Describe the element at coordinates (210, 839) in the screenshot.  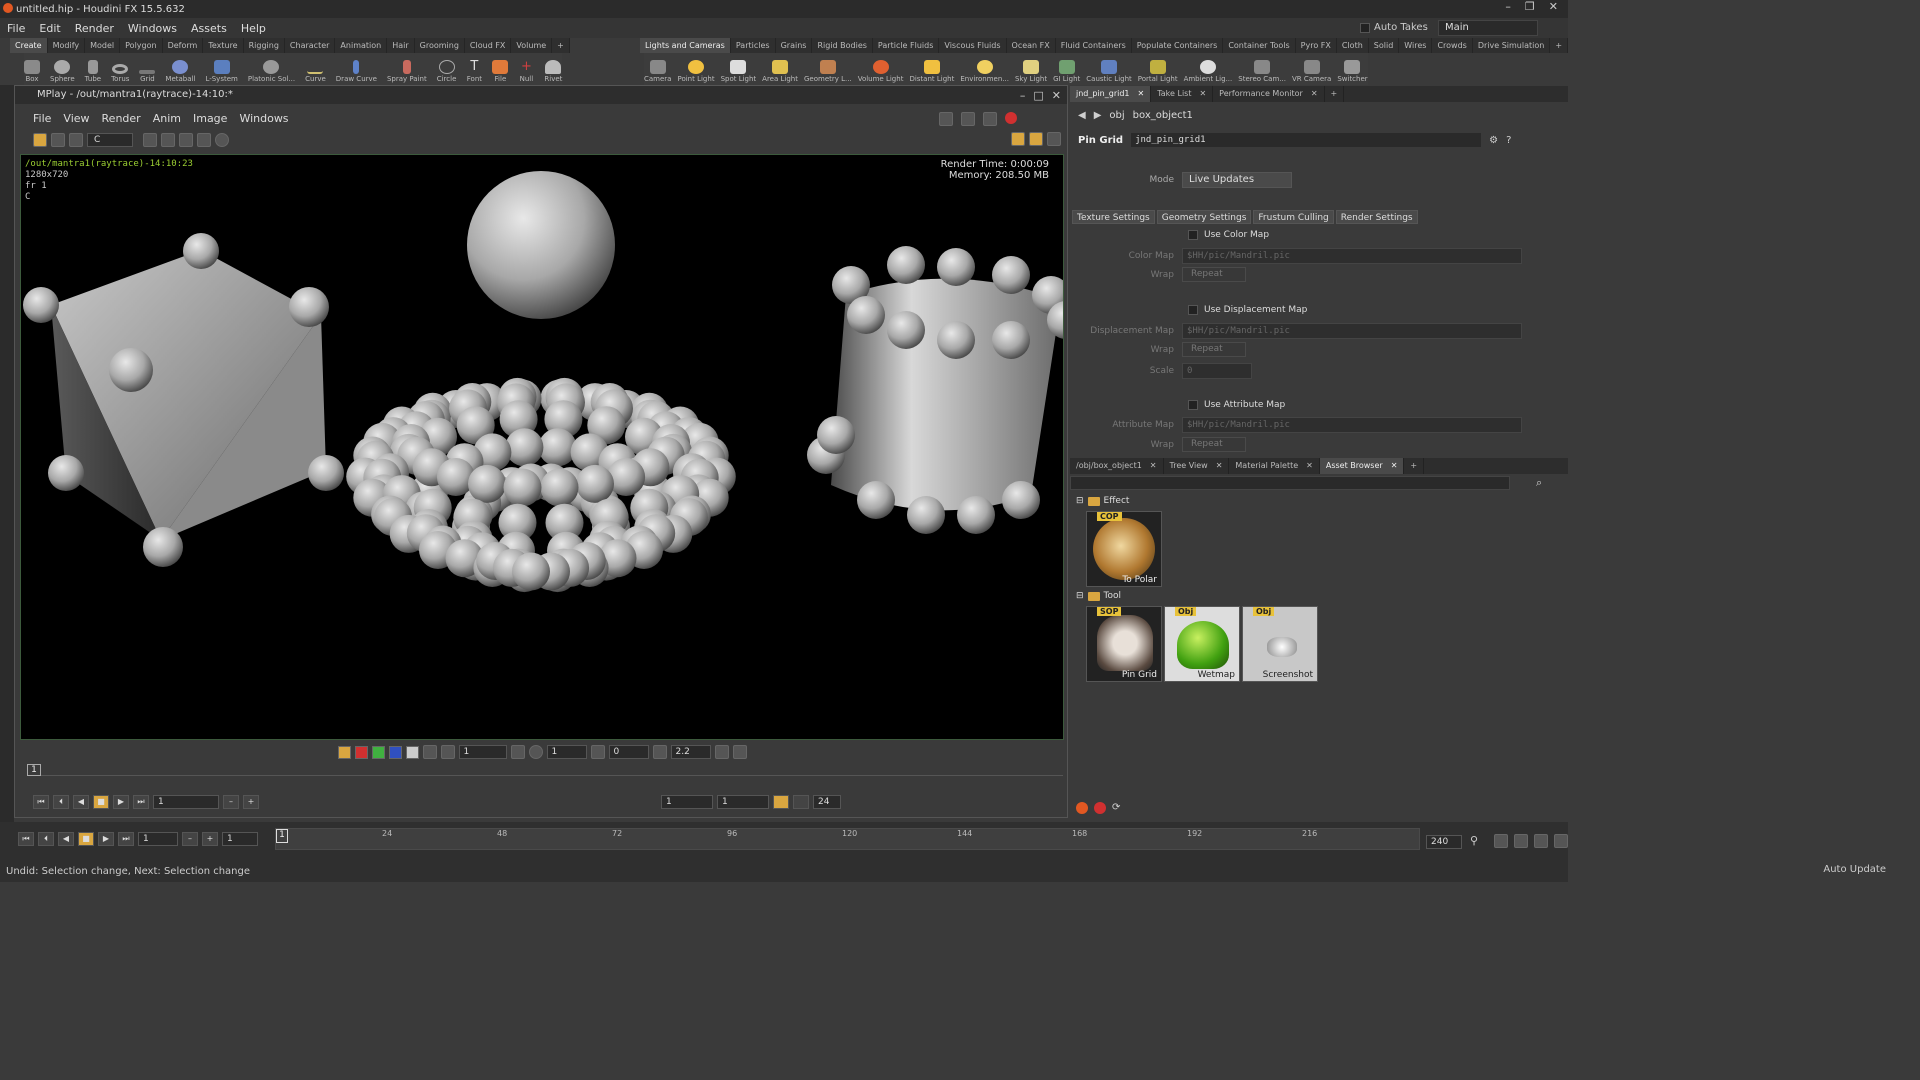
I see `timeline-plus-button: +` at that location.